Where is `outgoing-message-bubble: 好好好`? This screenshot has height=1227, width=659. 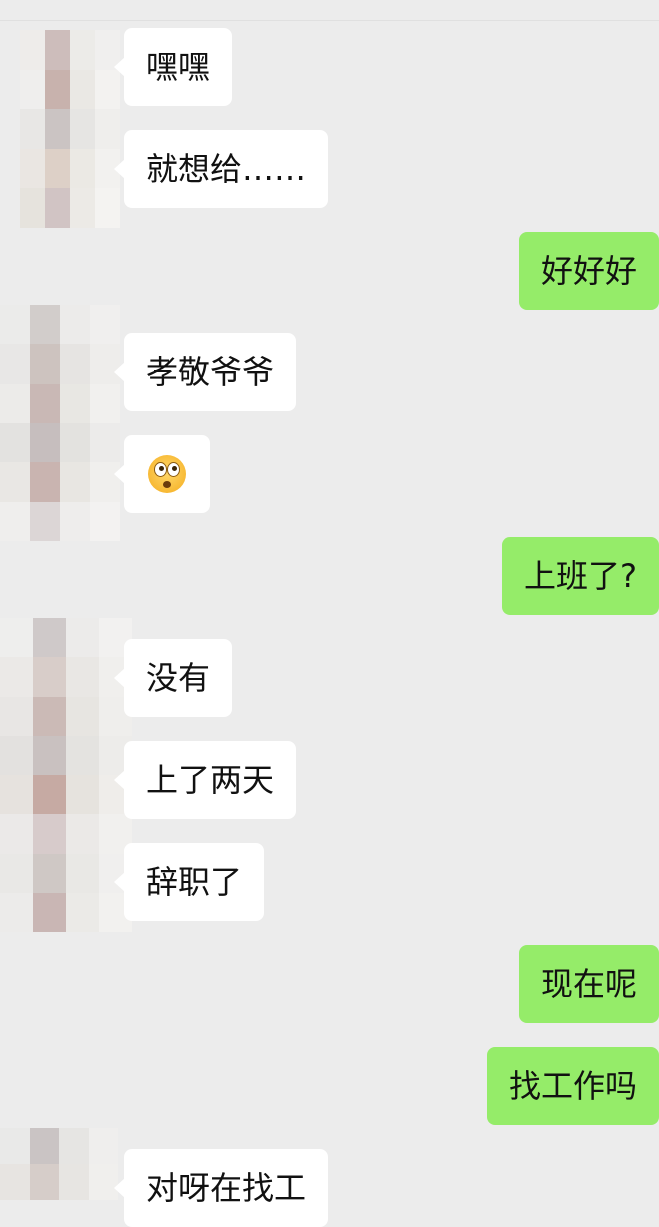
outgoing-message-bubble: 好好好 is located at coordinates (588, 271).